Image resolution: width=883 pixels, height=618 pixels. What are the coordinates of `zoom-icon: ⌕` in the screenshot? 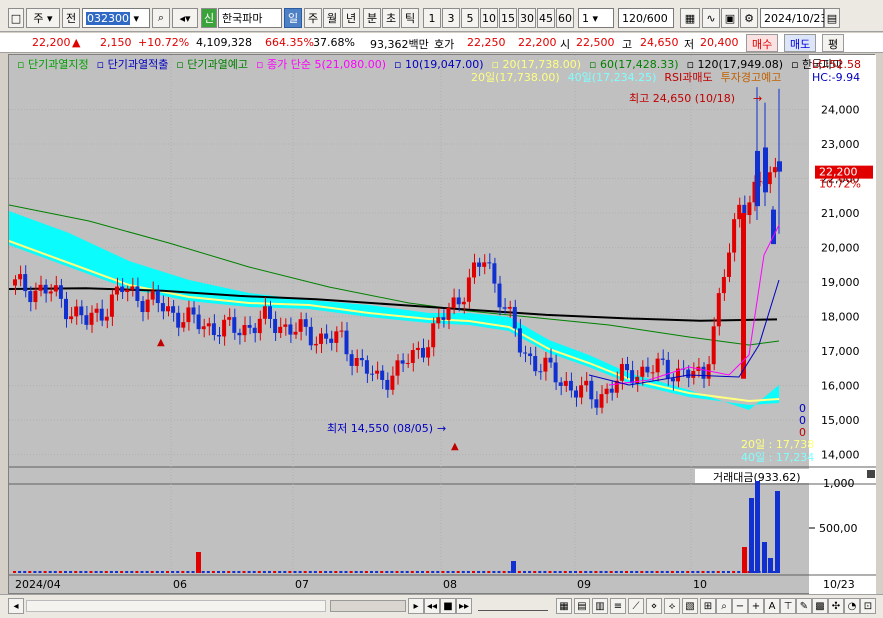 It's located at (724, 606).